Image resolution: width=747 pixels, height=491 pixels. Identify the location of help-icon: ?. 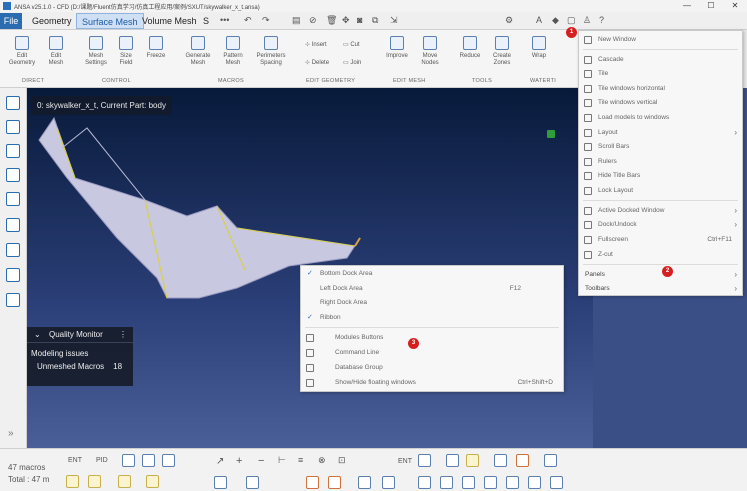
(601, 20).